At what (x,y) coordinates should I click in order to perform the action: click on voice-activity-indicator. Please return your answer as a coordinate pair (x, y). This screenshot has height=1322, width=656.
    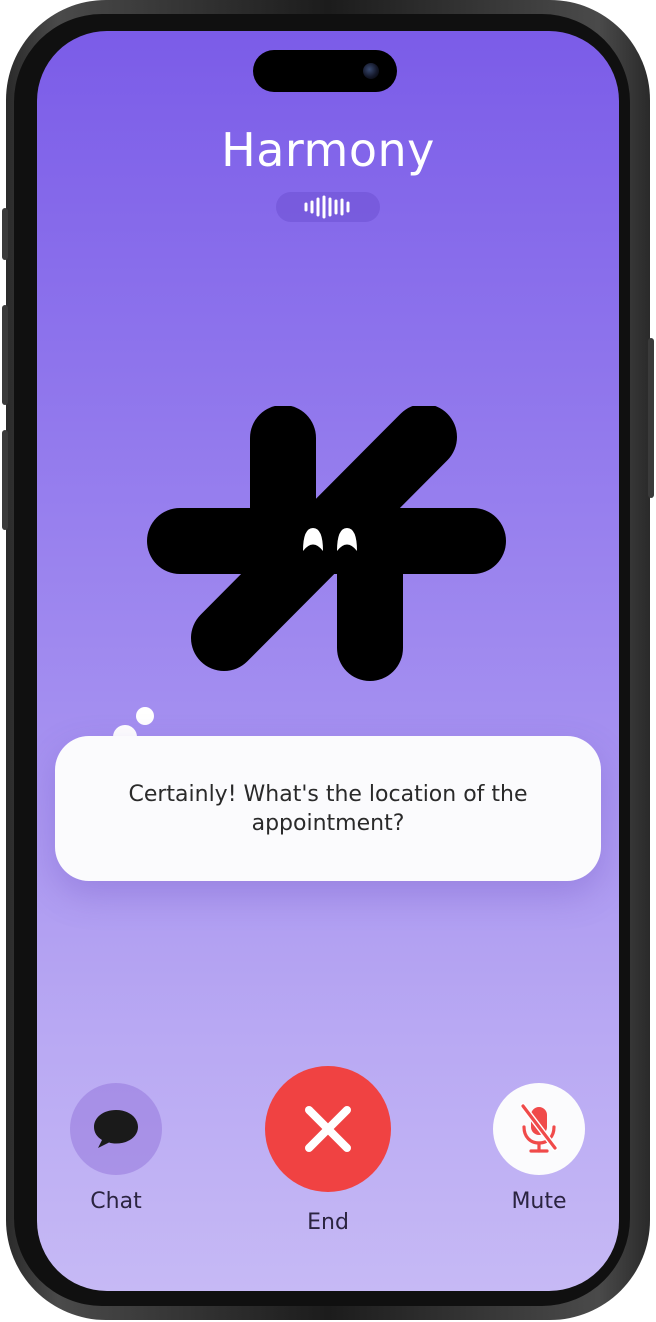
    Looking at the image, I should click on (328, 207).